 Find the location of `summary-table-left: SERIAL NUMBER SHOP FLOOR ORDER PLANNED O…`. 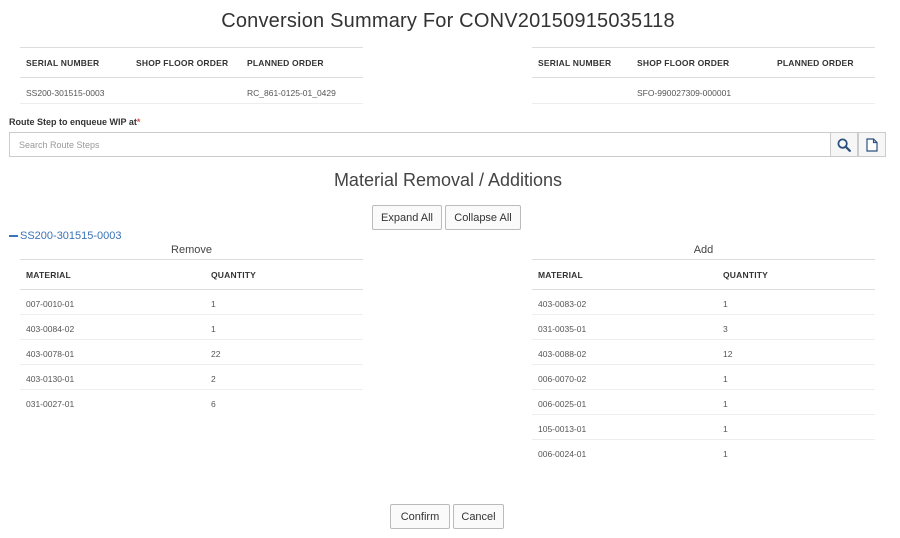

summary-table-left: SERIAL NUMBER SHOP FLOOR ORDER PLANNED O… is located at coordinates (191, 75).